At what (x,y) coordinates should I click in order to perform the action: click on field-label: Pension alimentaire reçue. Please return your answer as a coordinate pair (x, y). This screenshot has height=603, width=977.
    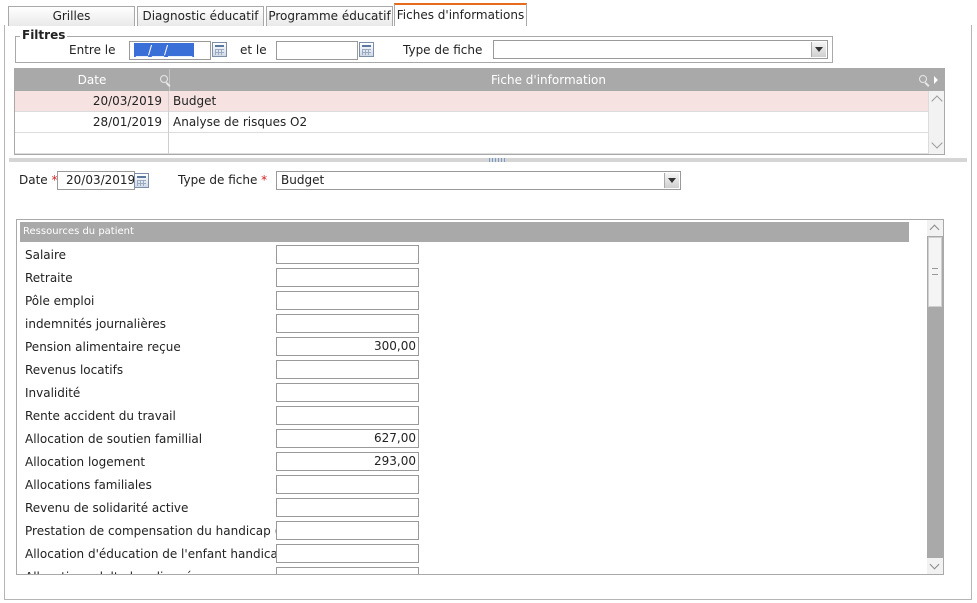
    Looking at the image, I should click on (103, 347).